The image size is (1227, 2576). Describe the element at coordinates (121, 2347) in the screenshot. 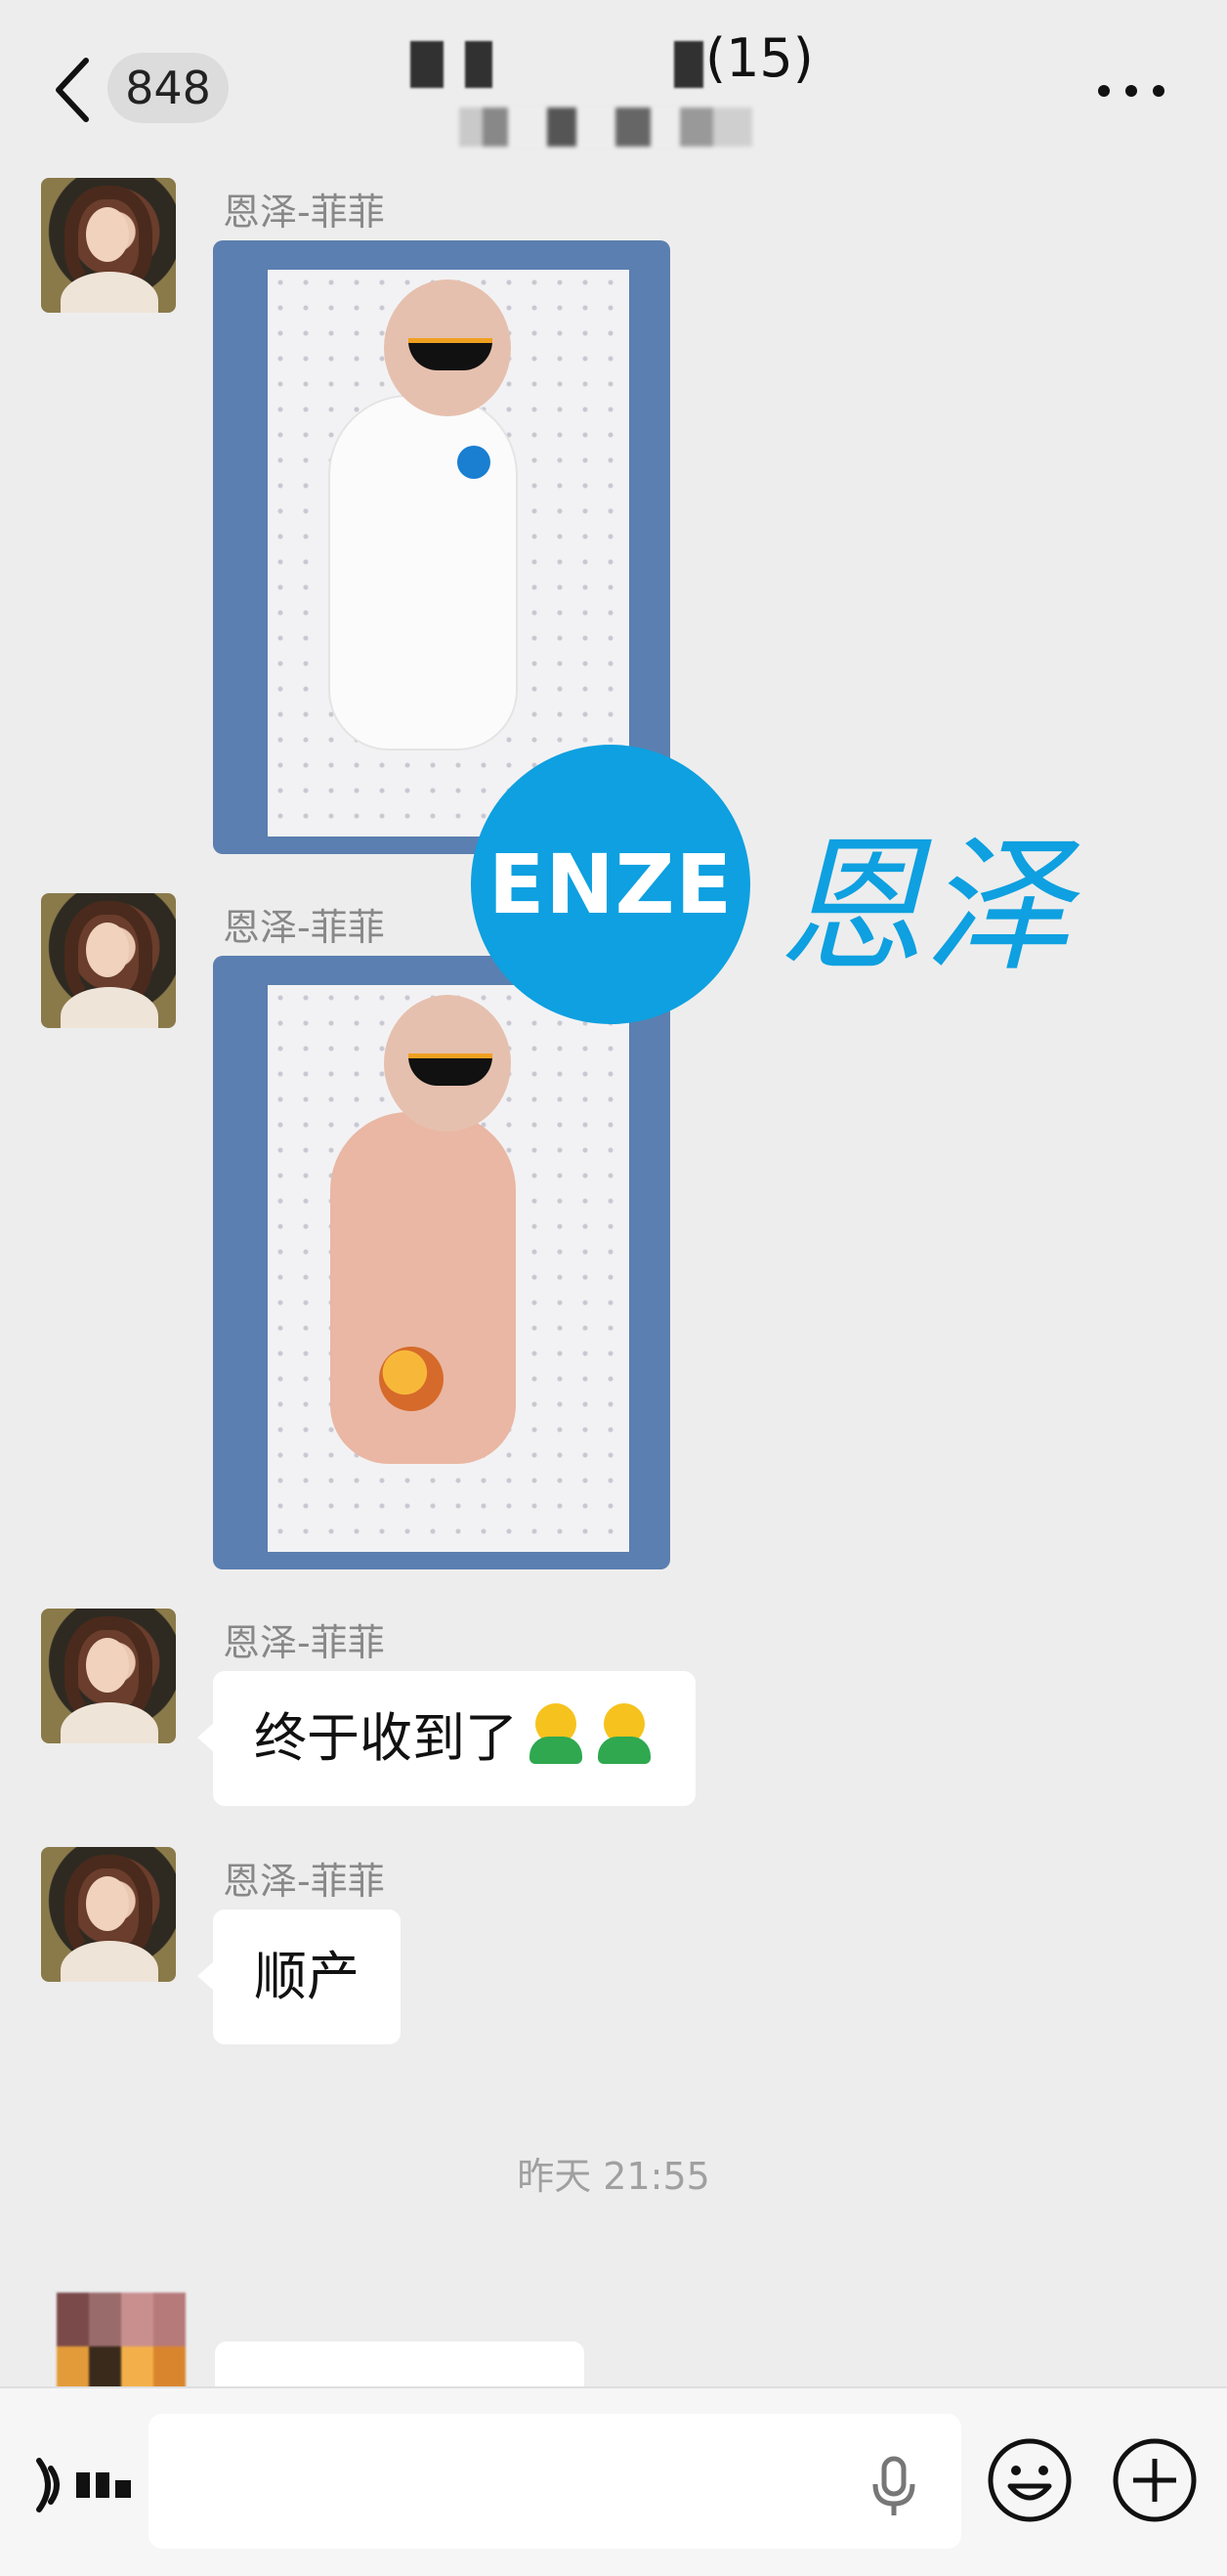

I see `redacted-avatar` at that location.